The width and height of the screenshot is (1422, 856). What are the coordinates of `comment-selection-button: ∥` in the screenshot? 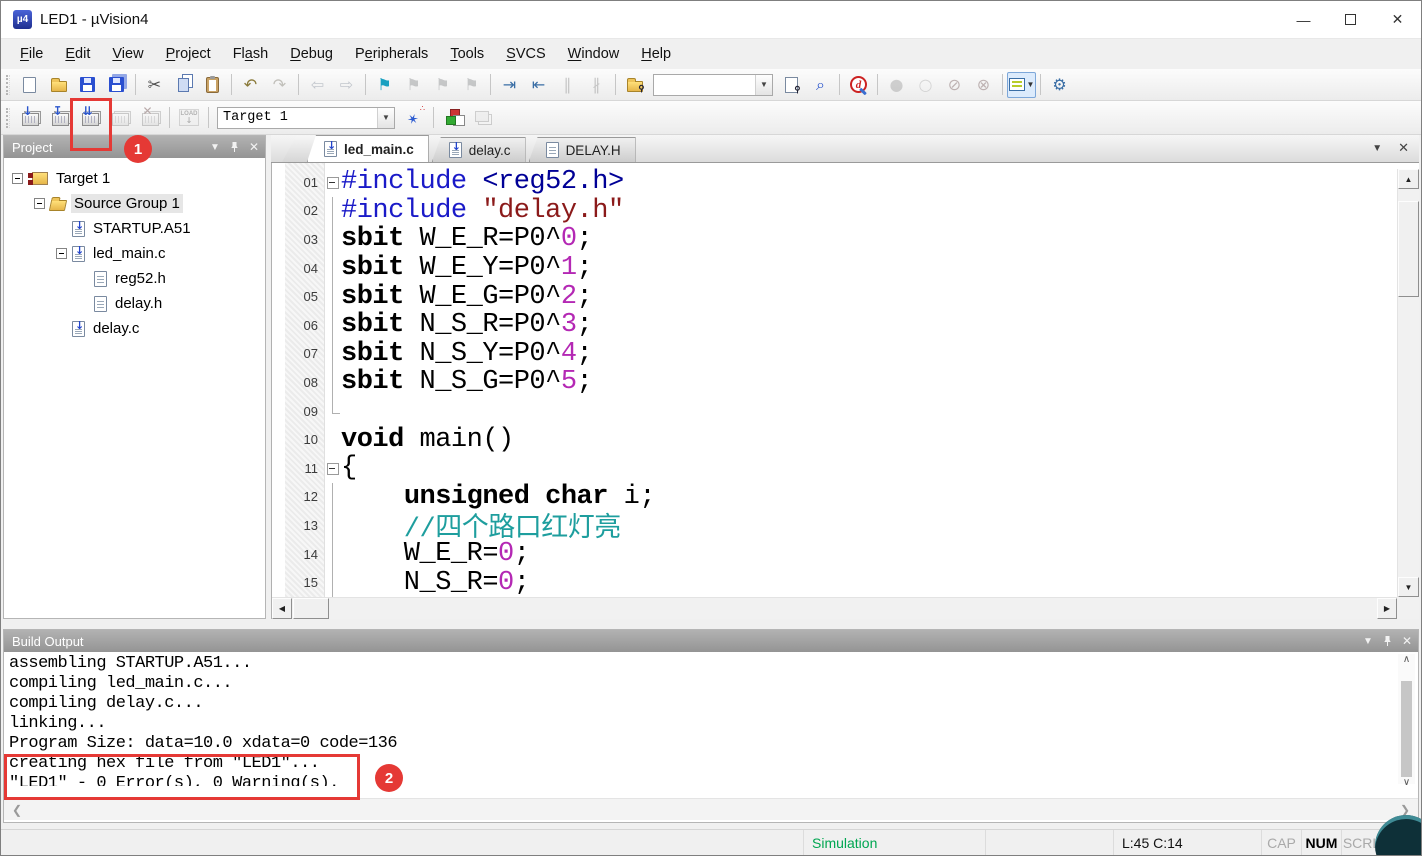 It's located at (567, 85).